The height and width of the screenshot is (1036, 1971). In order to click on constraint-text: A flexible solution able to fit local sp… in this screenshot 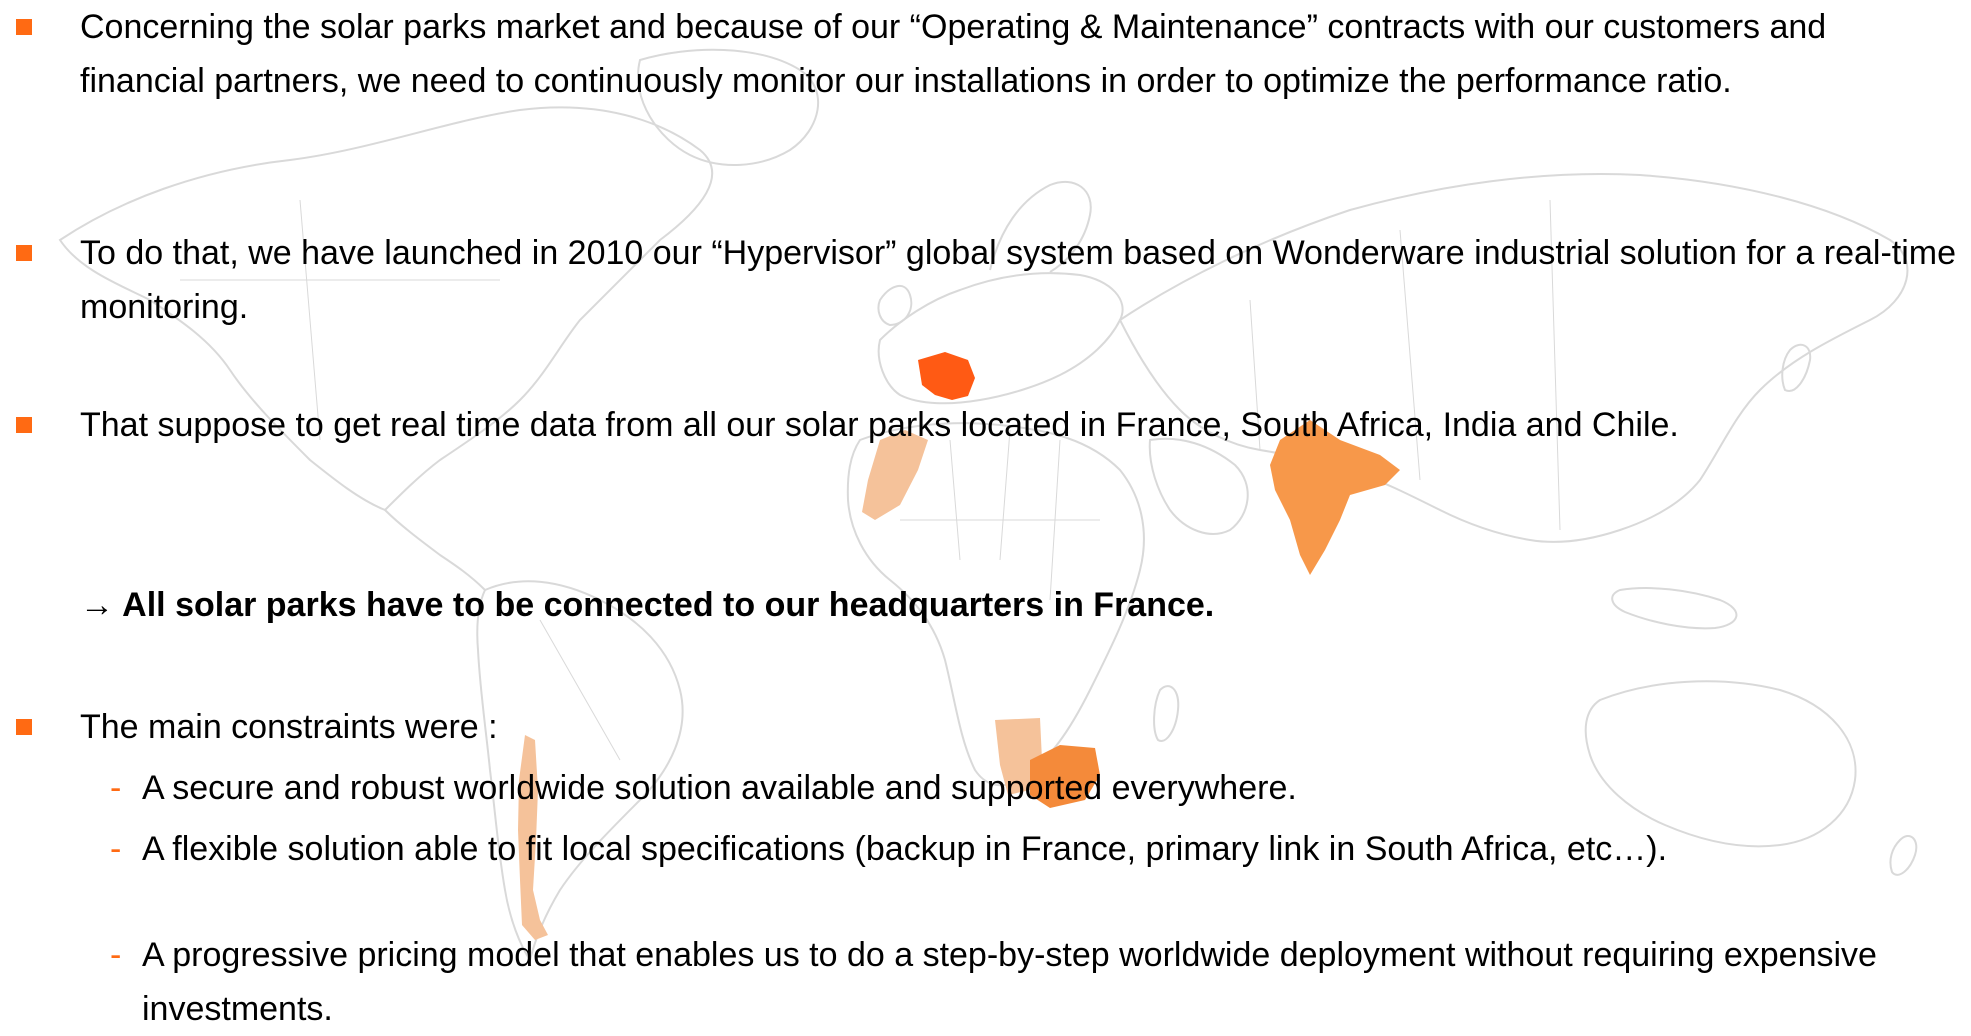, I will do `click(905, 849)`.